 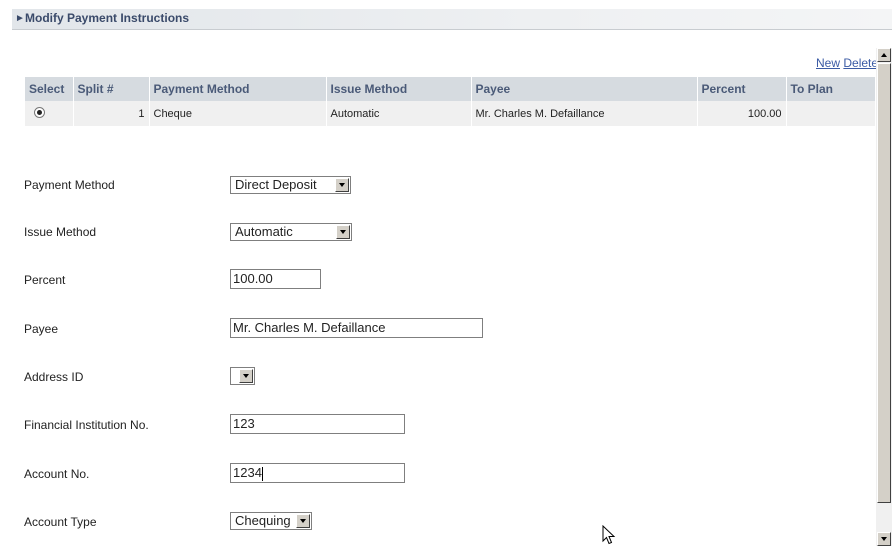 I want to click on new-link: New, so click(x=828, y=63).